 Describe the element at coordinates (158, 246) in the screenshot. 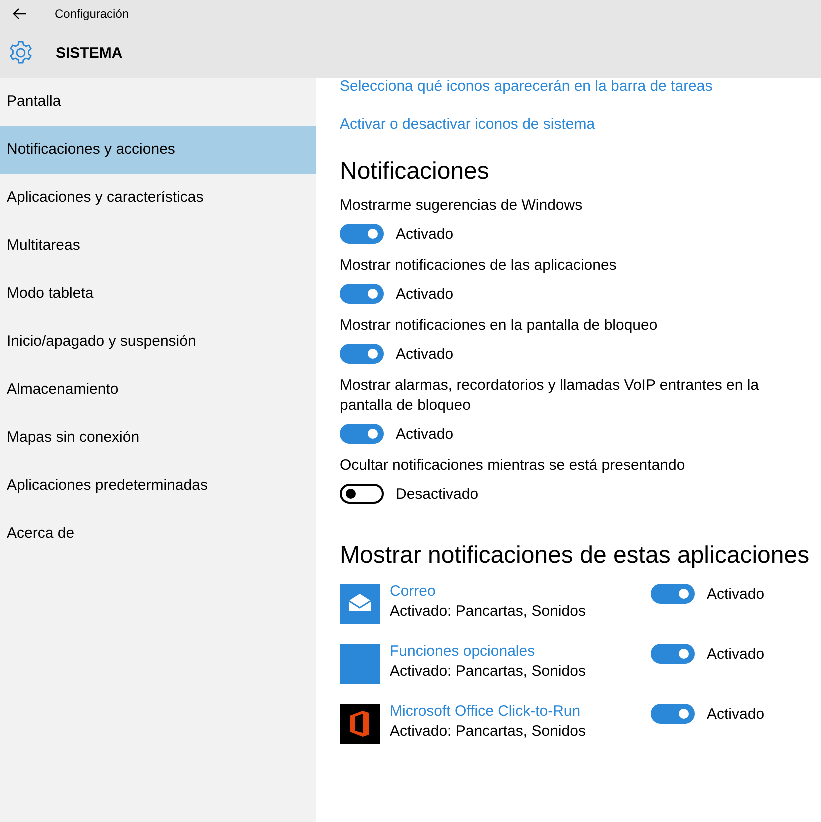

I see `sidebar-item: Multitareas` at that location.